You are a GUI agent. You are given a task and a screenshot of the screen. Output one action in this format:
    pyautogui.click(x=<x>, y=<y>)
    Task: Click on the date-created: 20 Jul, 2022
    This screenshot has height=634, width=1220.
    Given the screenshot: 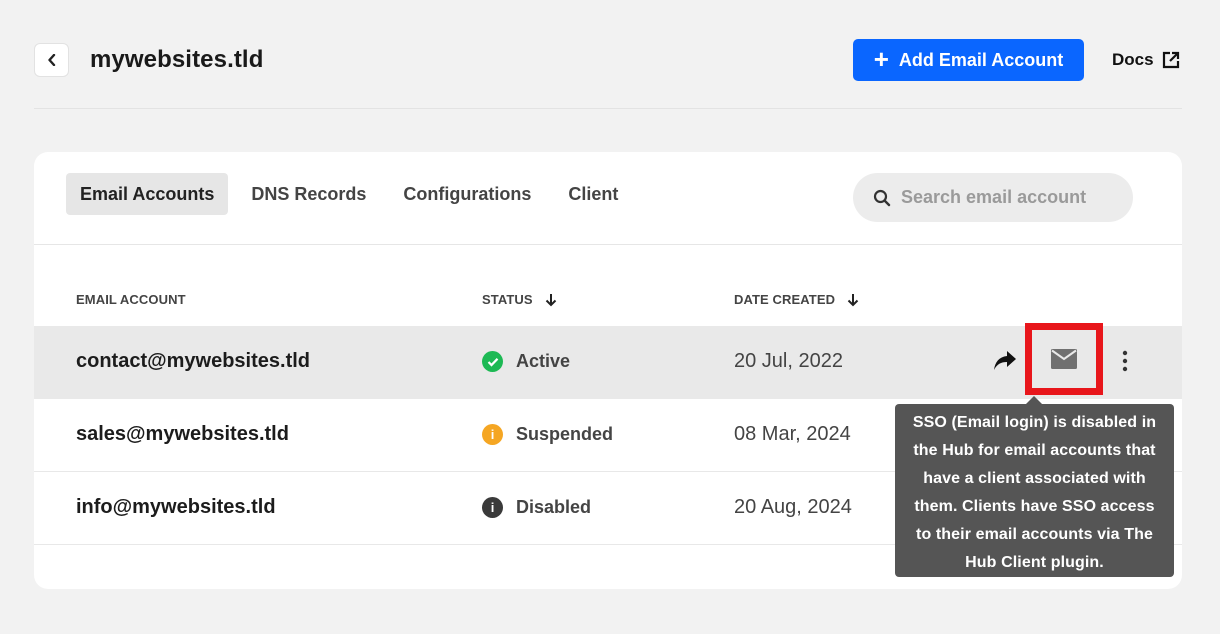 What is the action you would take?
    pyautogui.click(x=788, y=361)
    